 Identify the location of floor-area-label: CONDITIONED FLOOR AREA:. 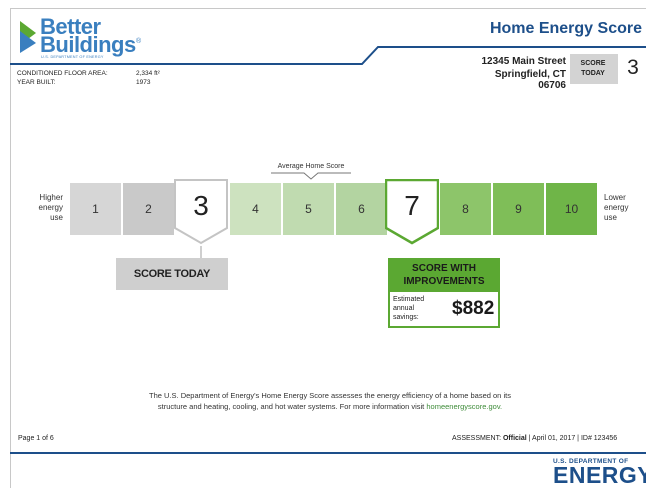
(62, 73).